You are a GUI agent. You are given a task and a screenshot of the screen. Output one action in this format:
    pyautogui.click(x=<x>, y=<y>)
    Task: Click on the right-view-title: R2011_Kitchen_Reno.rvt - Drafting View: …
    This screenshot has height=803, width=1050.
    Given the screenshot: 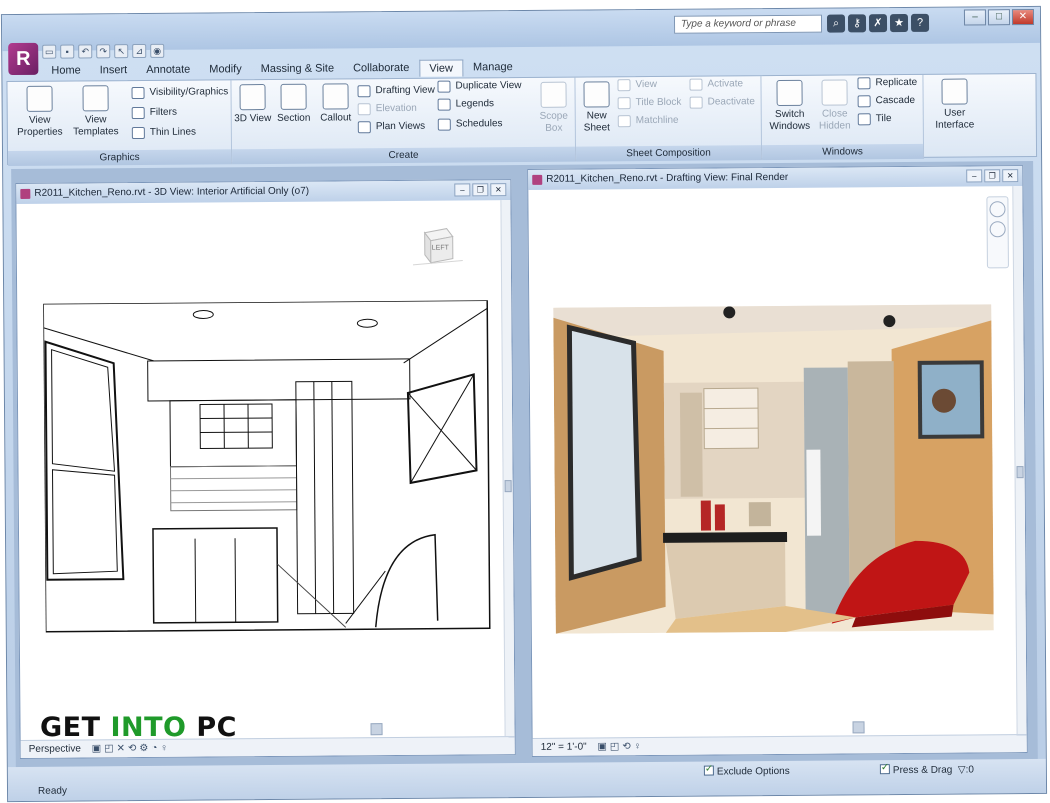 What is the action you would take?
    pyautogui.click(x=667, y=178)
    